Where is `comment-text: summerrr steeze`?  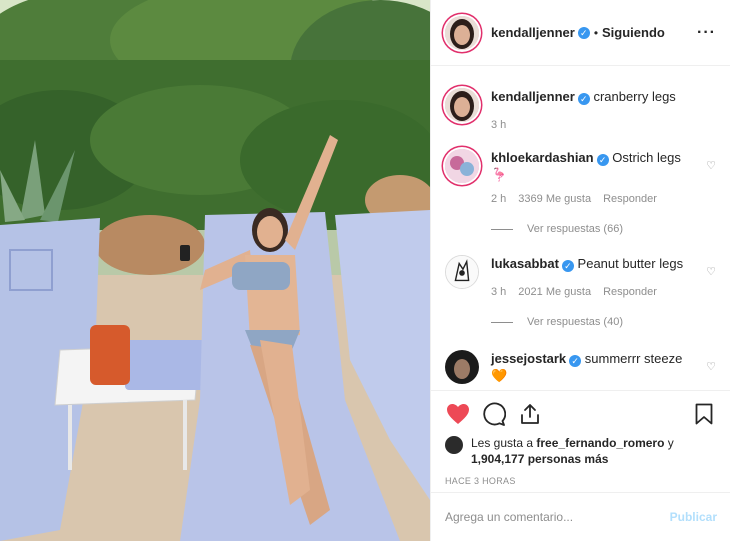
comment-text: summerrr steeze is located at coordinates (633, 358).